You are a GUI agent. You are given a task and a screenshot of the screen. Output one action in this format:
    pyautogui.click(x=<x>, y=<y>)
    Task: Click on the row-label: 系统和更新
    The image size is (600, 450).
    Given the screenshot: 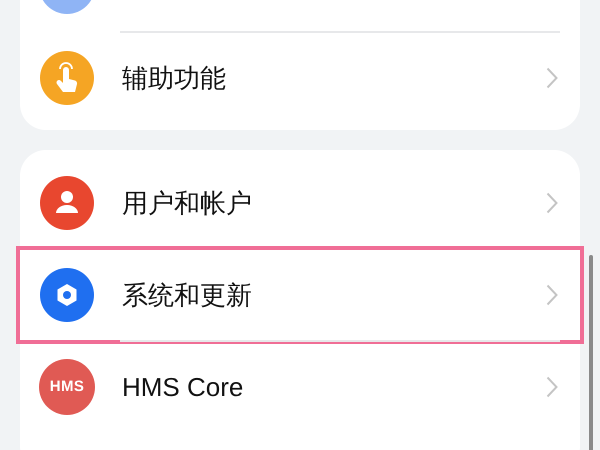 What is the action you would take?
    pyautogui.click(x=187, y=295)
    